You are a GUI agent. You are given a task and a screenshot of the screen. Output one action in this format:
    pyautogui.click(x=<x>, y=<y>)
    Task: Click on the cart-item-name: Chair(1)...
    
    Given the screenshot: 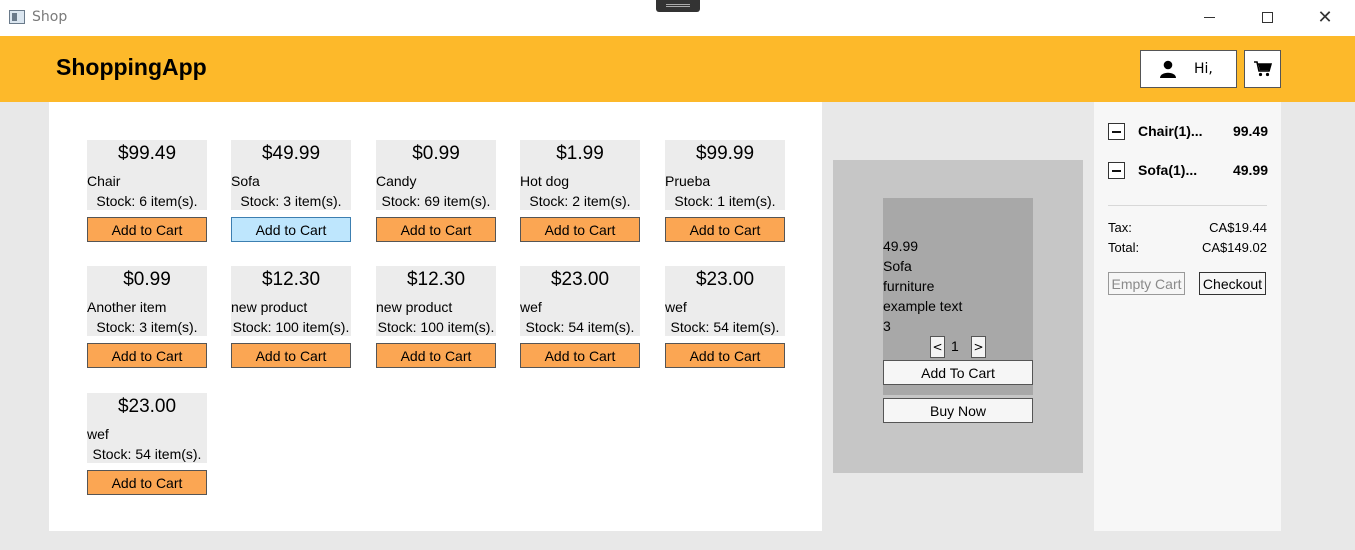 What is the action you would take?
    pyautogui.click(x=1170, y=131)
    